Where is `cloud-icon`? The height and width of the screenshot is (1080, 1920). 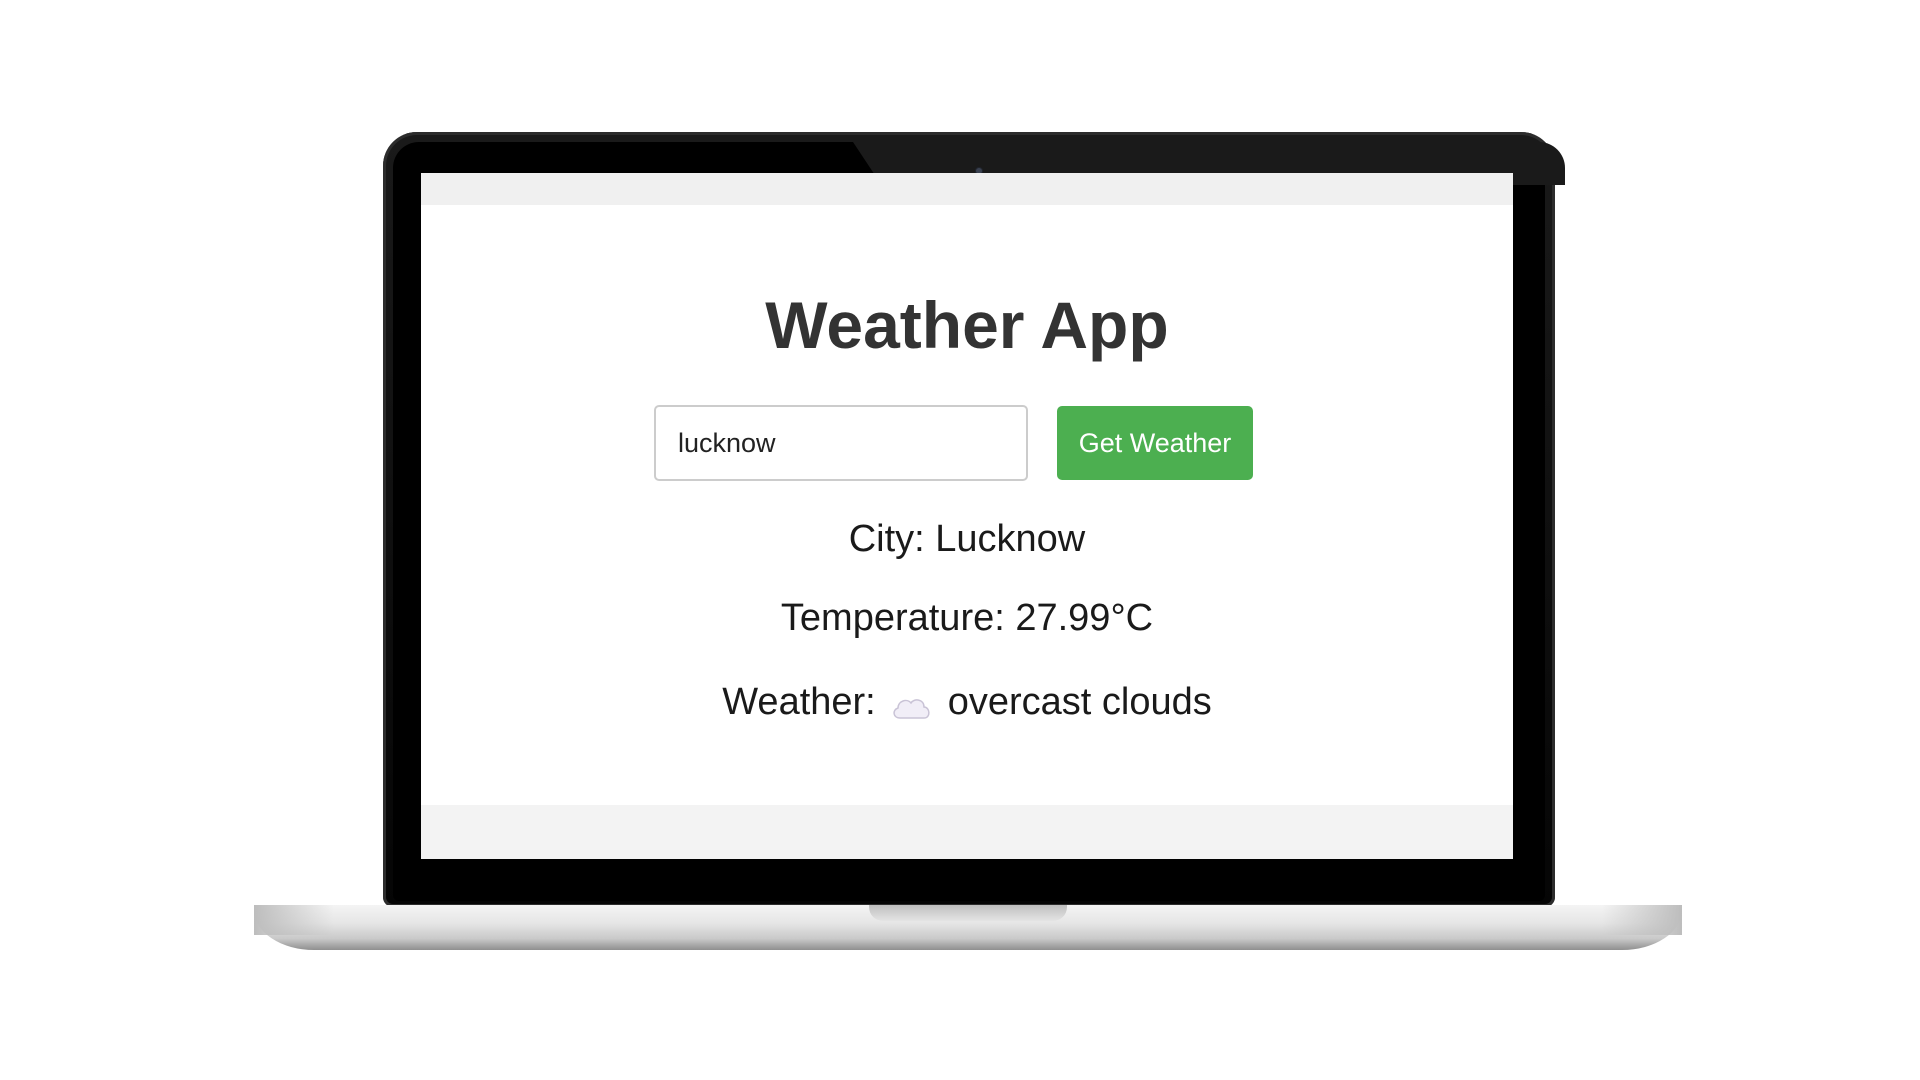 cloud-icon is located at coordinates (911, 704).